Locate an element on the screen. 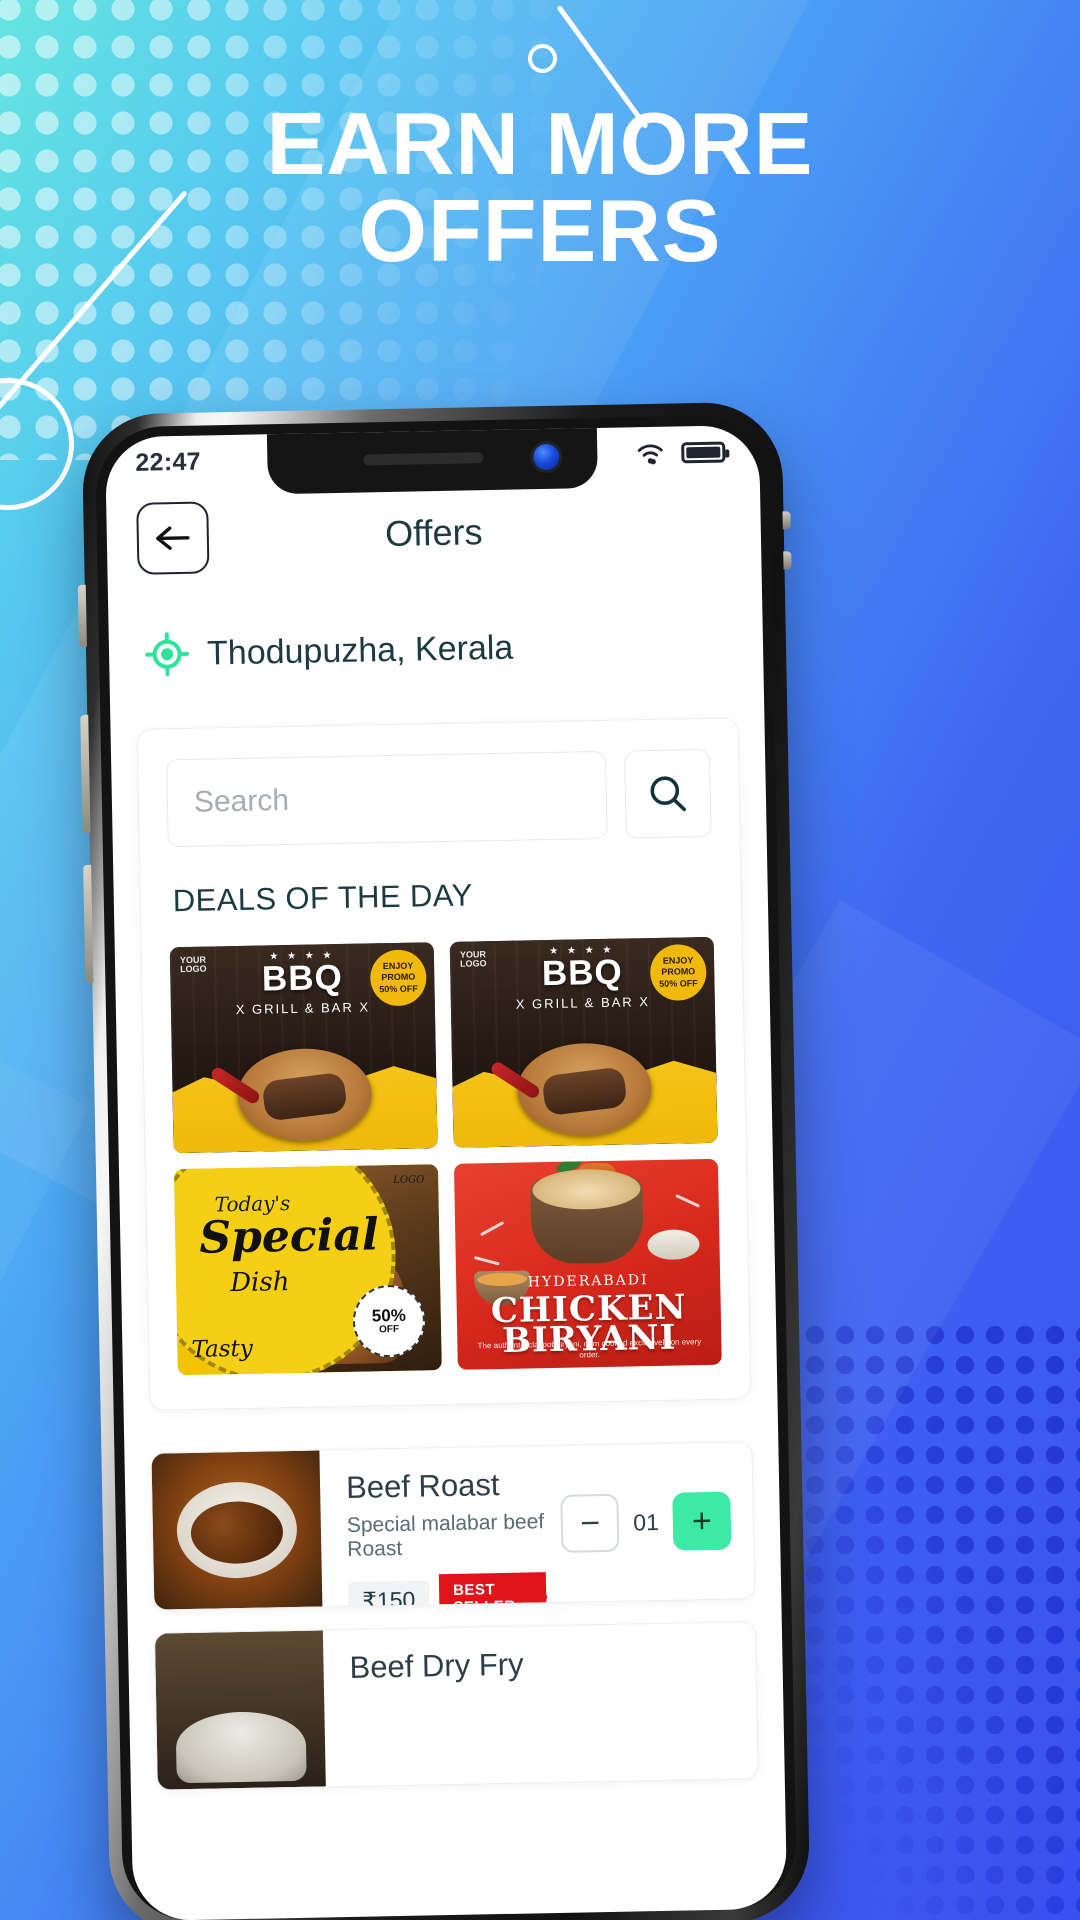 The width and height of the screenshot is (1080, 1920). headline-line-1: EARN MORE is located at coordinates (540, 143).